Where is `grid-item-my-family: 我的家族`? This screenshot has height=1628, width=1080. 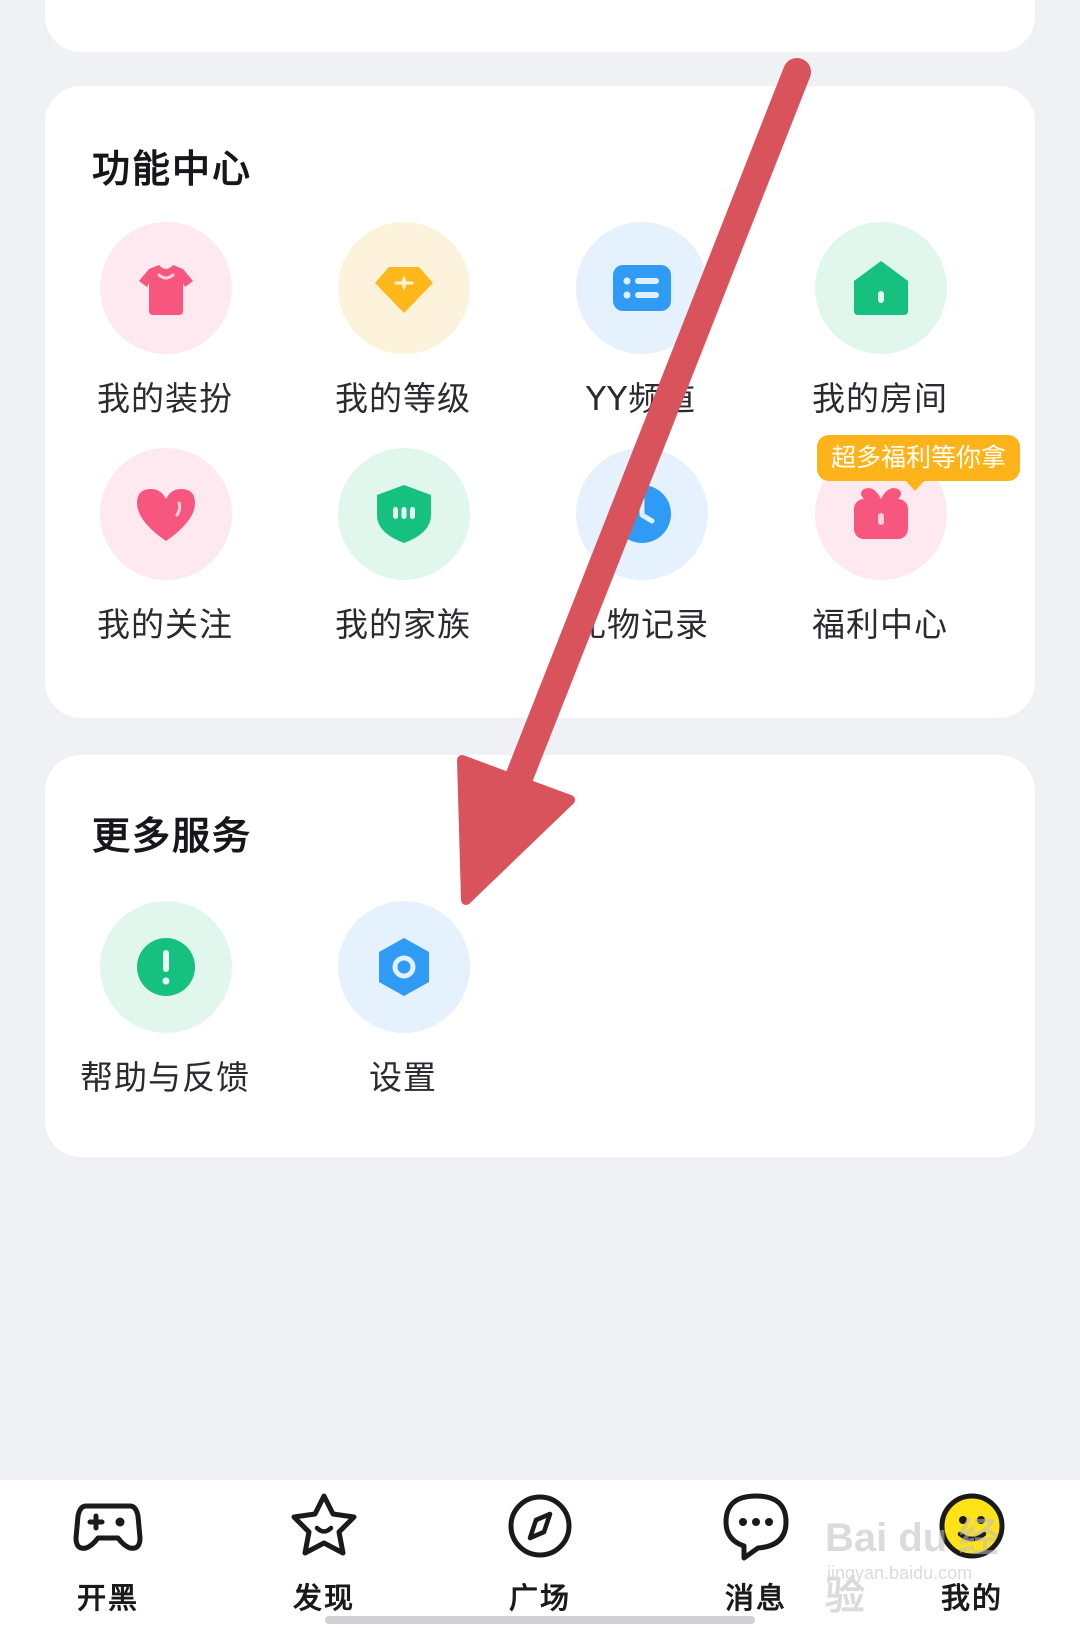
grid-item-my-family: 我的家族 is located at coordinates (403, 548).